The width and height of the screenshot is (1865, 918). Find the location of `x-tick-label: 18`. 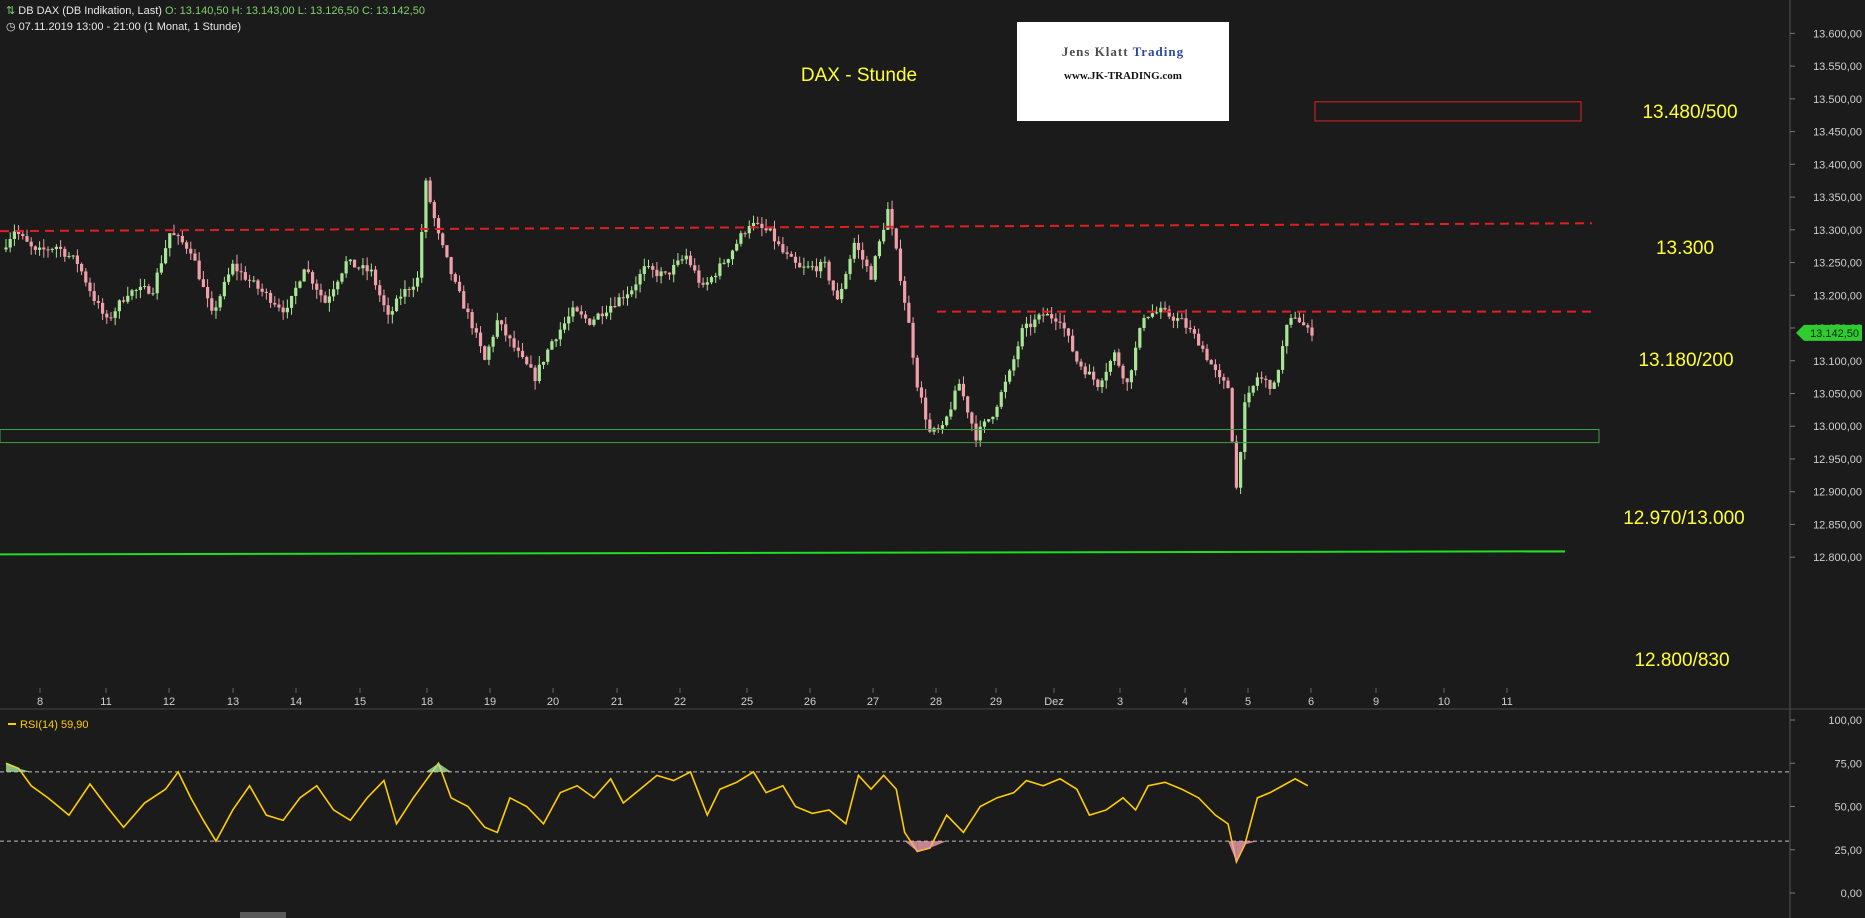

x-tick-label: 18 is located at coordinates (427, 702).